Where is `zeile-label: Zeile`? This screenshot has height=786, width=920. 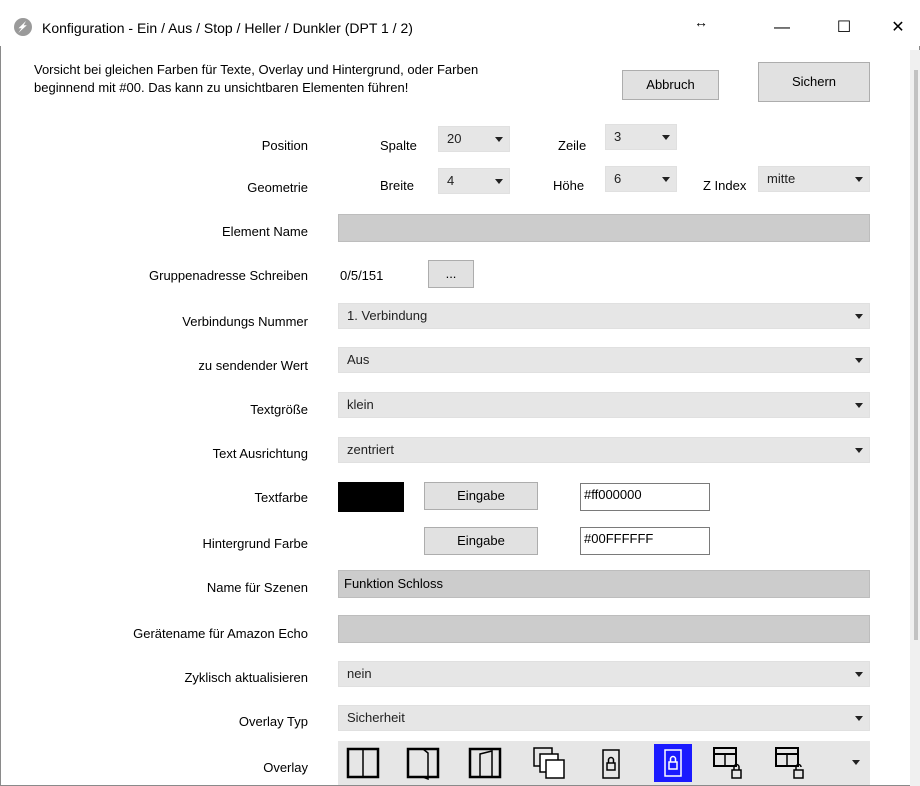 zeile-label: Zeile is located at coordinates (572, 145).